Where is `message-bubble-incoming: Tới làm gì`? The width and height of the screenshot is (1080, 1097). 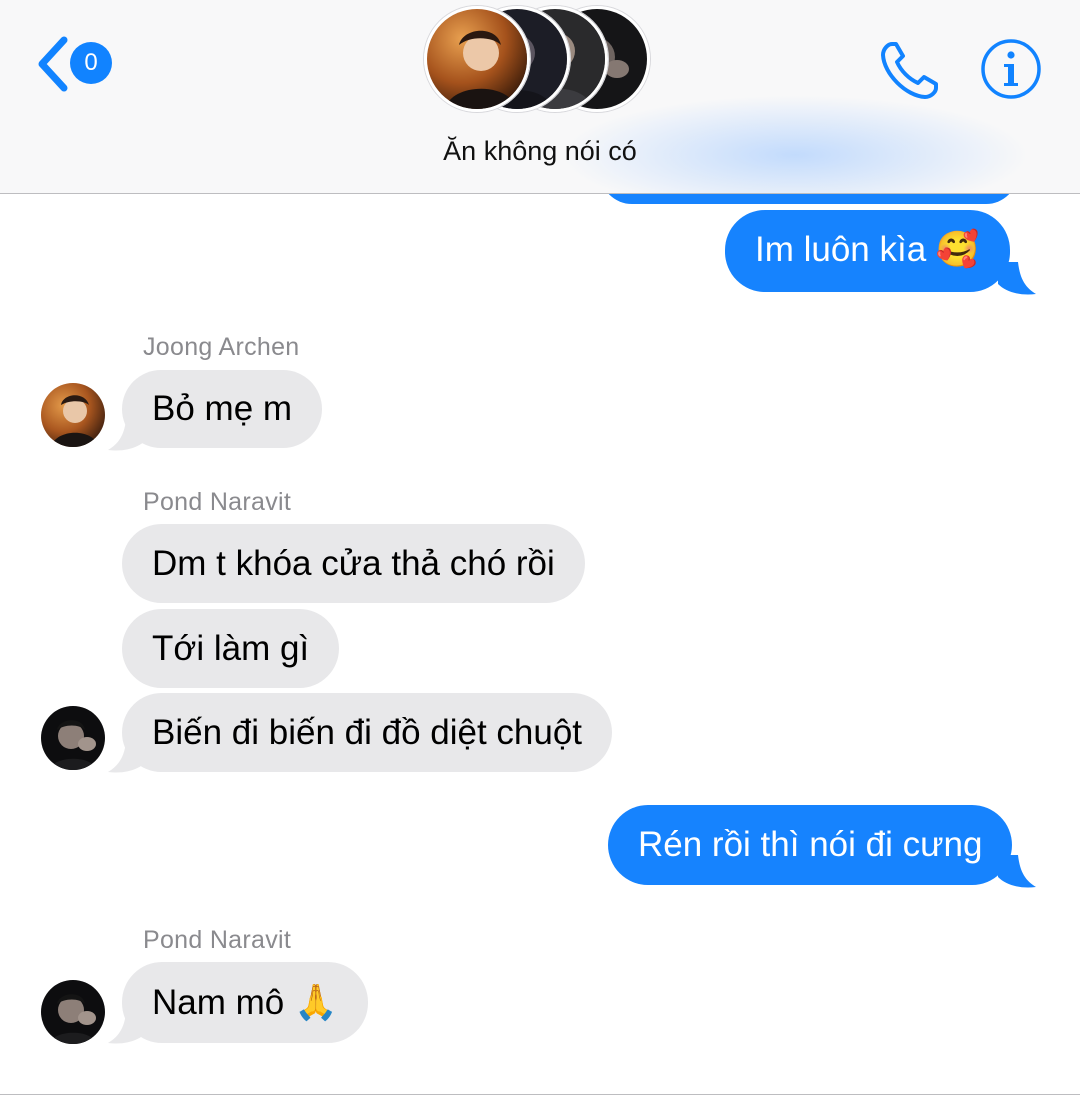 message-bubble-incoming: Tới làm gì is located at coordinates (231, 648).